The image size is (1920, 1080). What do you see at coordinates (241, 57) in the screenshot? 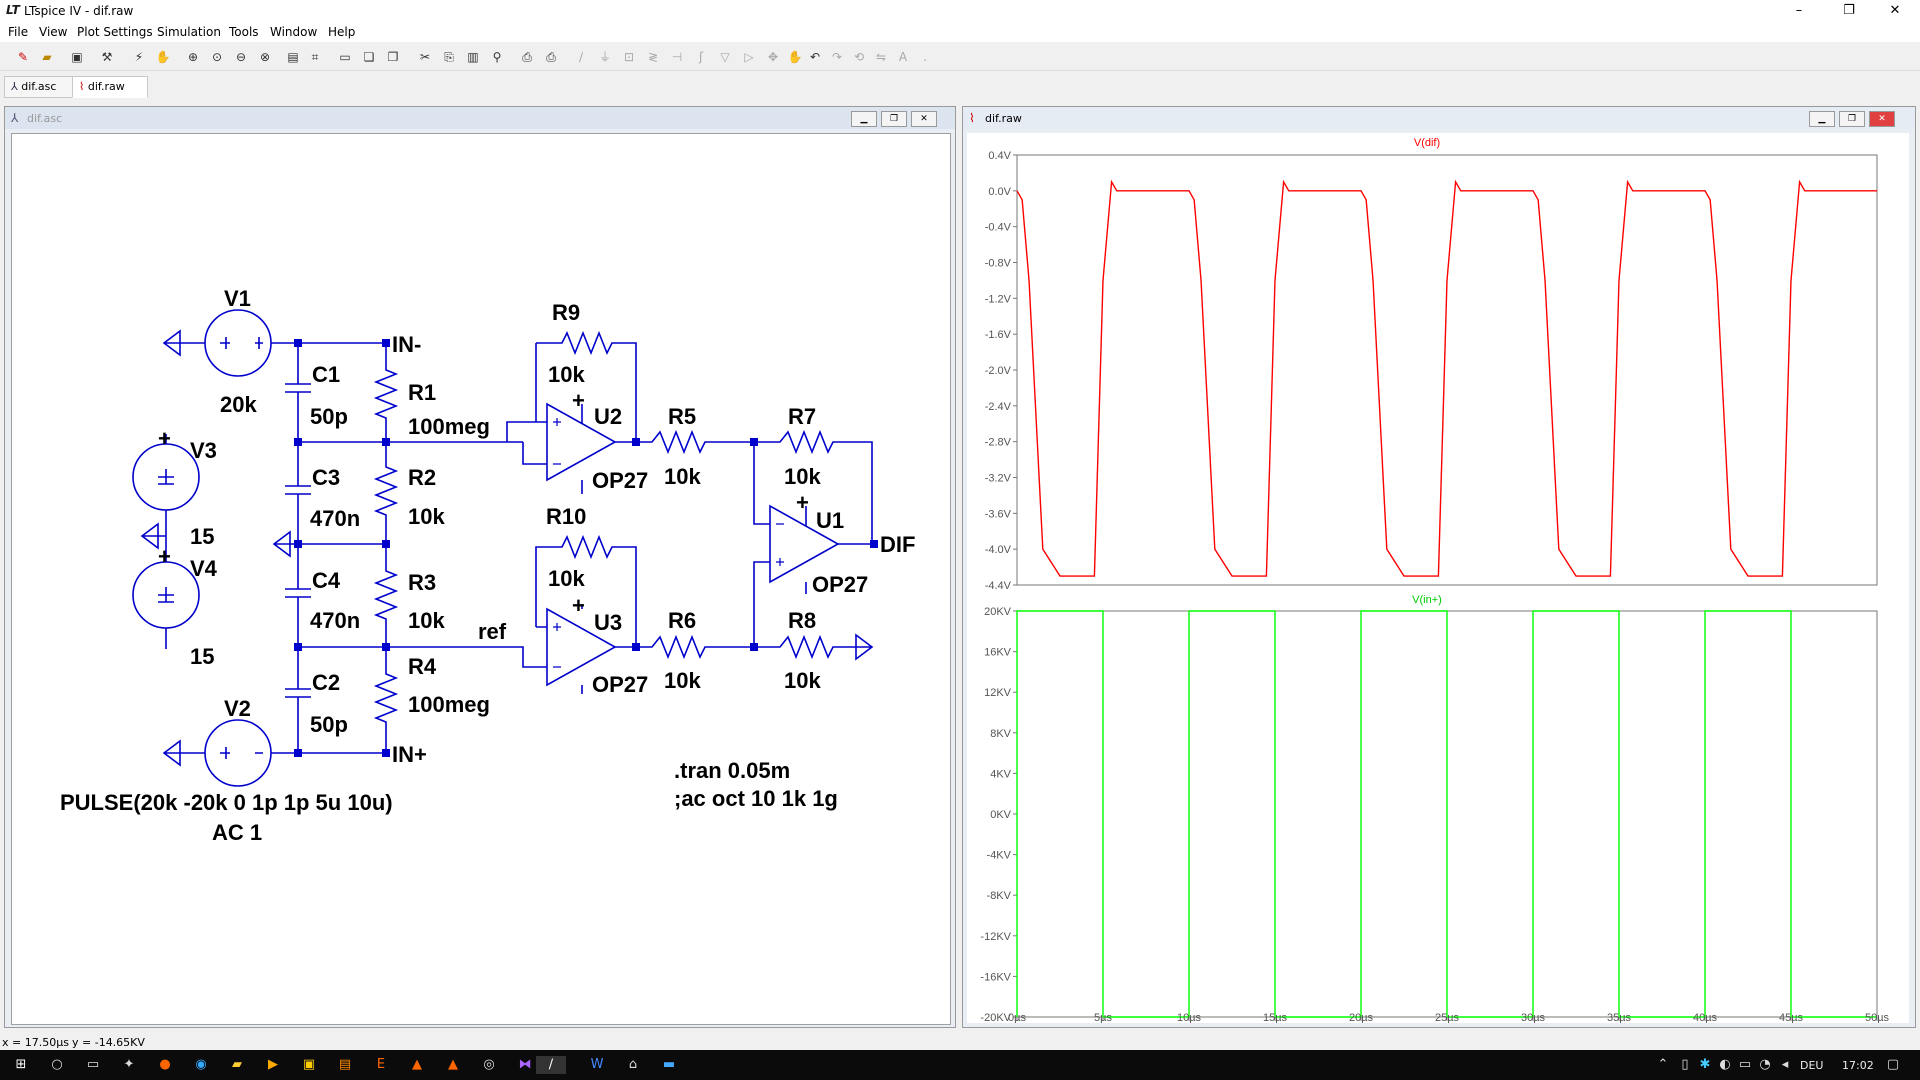
I see `zoom-out-icon: ⊖` at bounding box center [241, 57].